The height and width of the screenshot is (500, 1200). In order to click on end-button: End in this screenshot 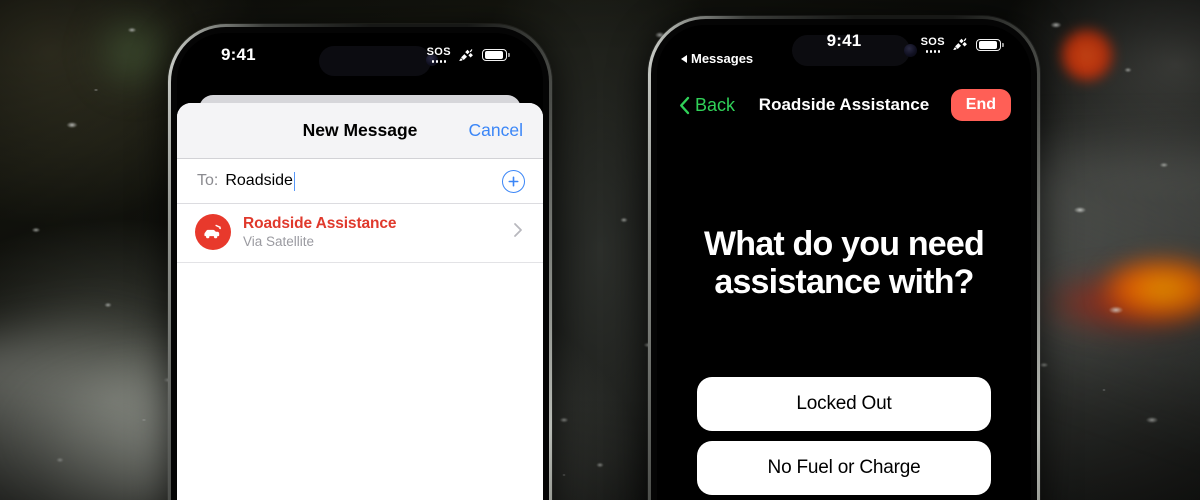, I will do `click(980, 105)`.